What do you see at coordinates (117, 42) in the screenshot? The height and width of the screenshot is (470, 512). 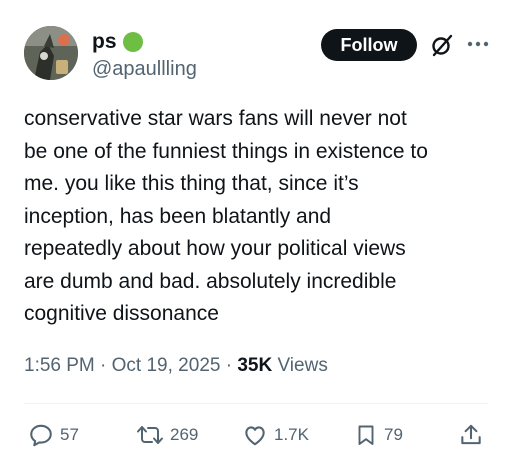 I see `author-display-name: ps` at bounding box center [117, 42].